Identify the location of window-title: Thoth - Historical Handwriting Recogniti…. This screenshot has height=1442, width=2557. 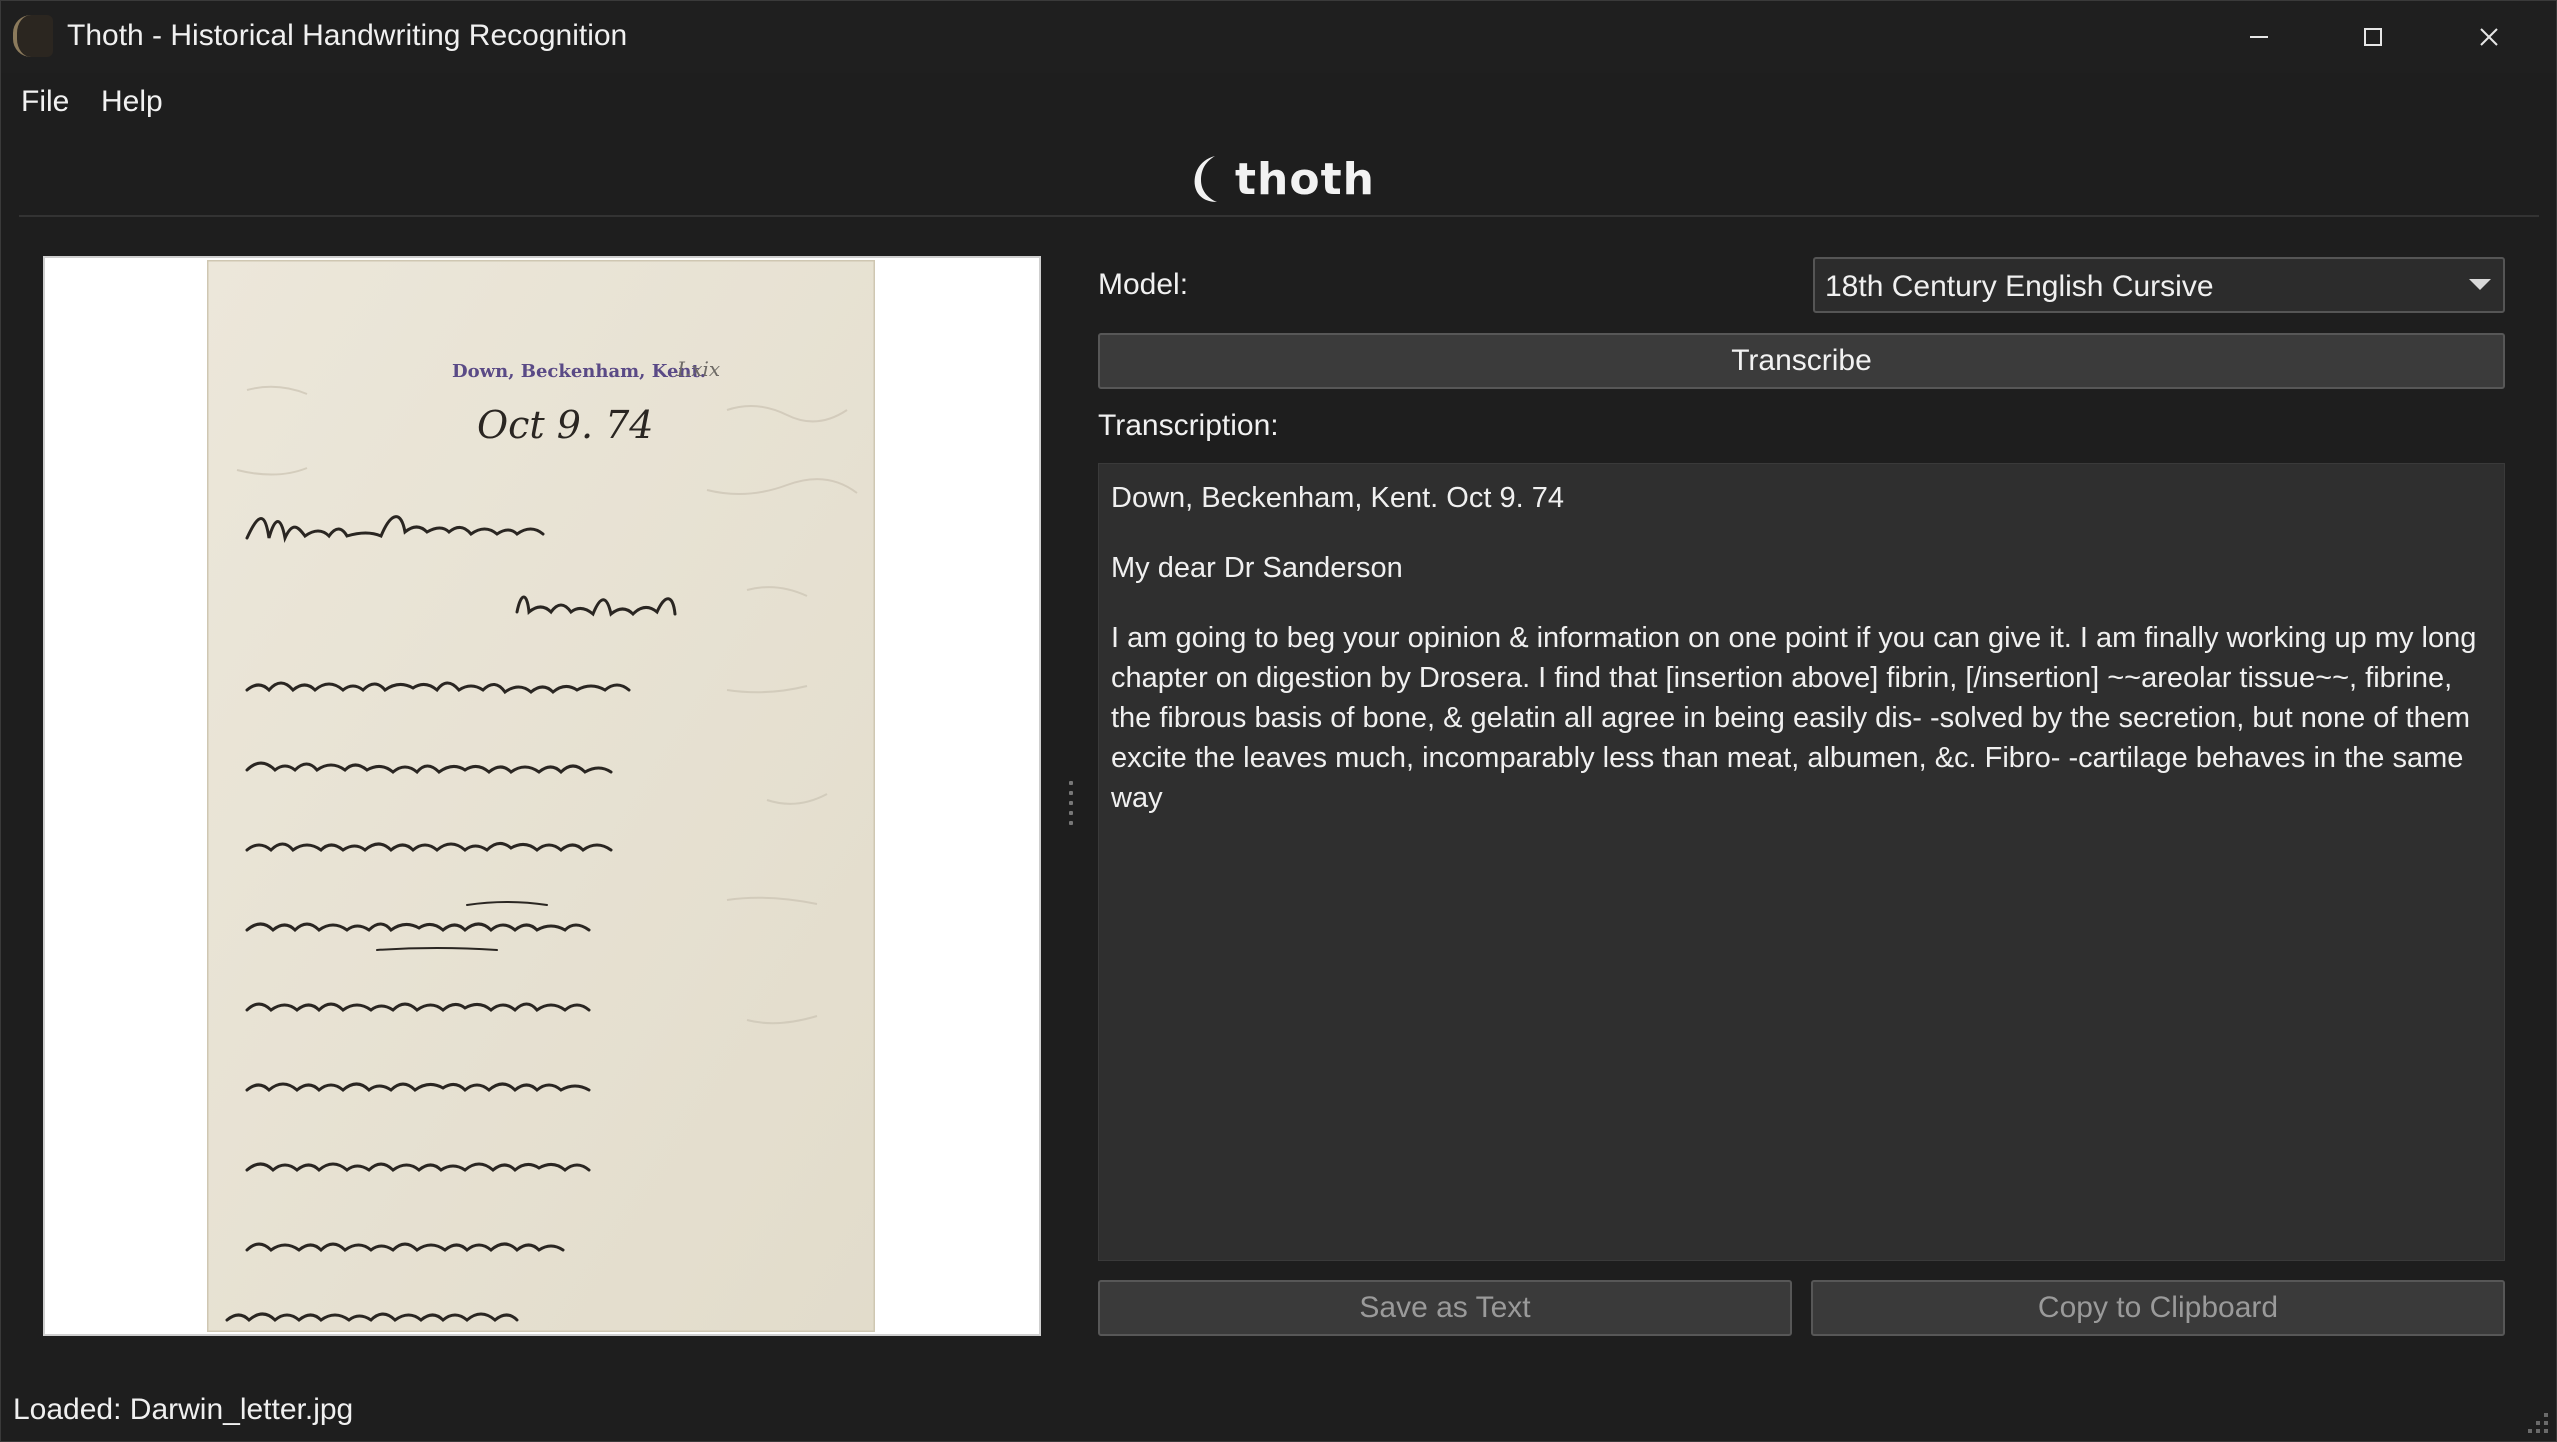
(347, 35).